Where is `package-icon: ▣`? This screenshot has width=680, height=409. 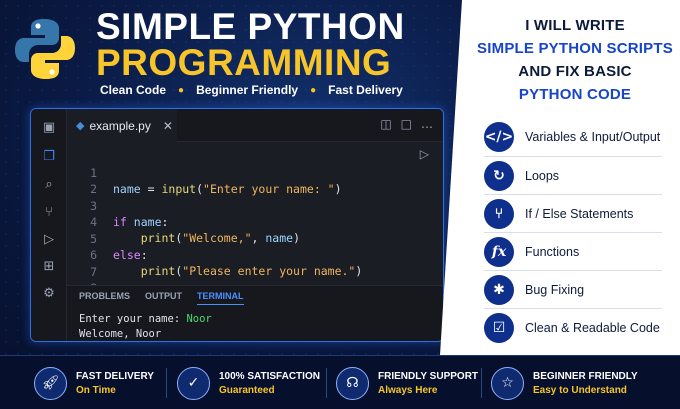 package-icon: ▣ is located at coordinates (49, 127).